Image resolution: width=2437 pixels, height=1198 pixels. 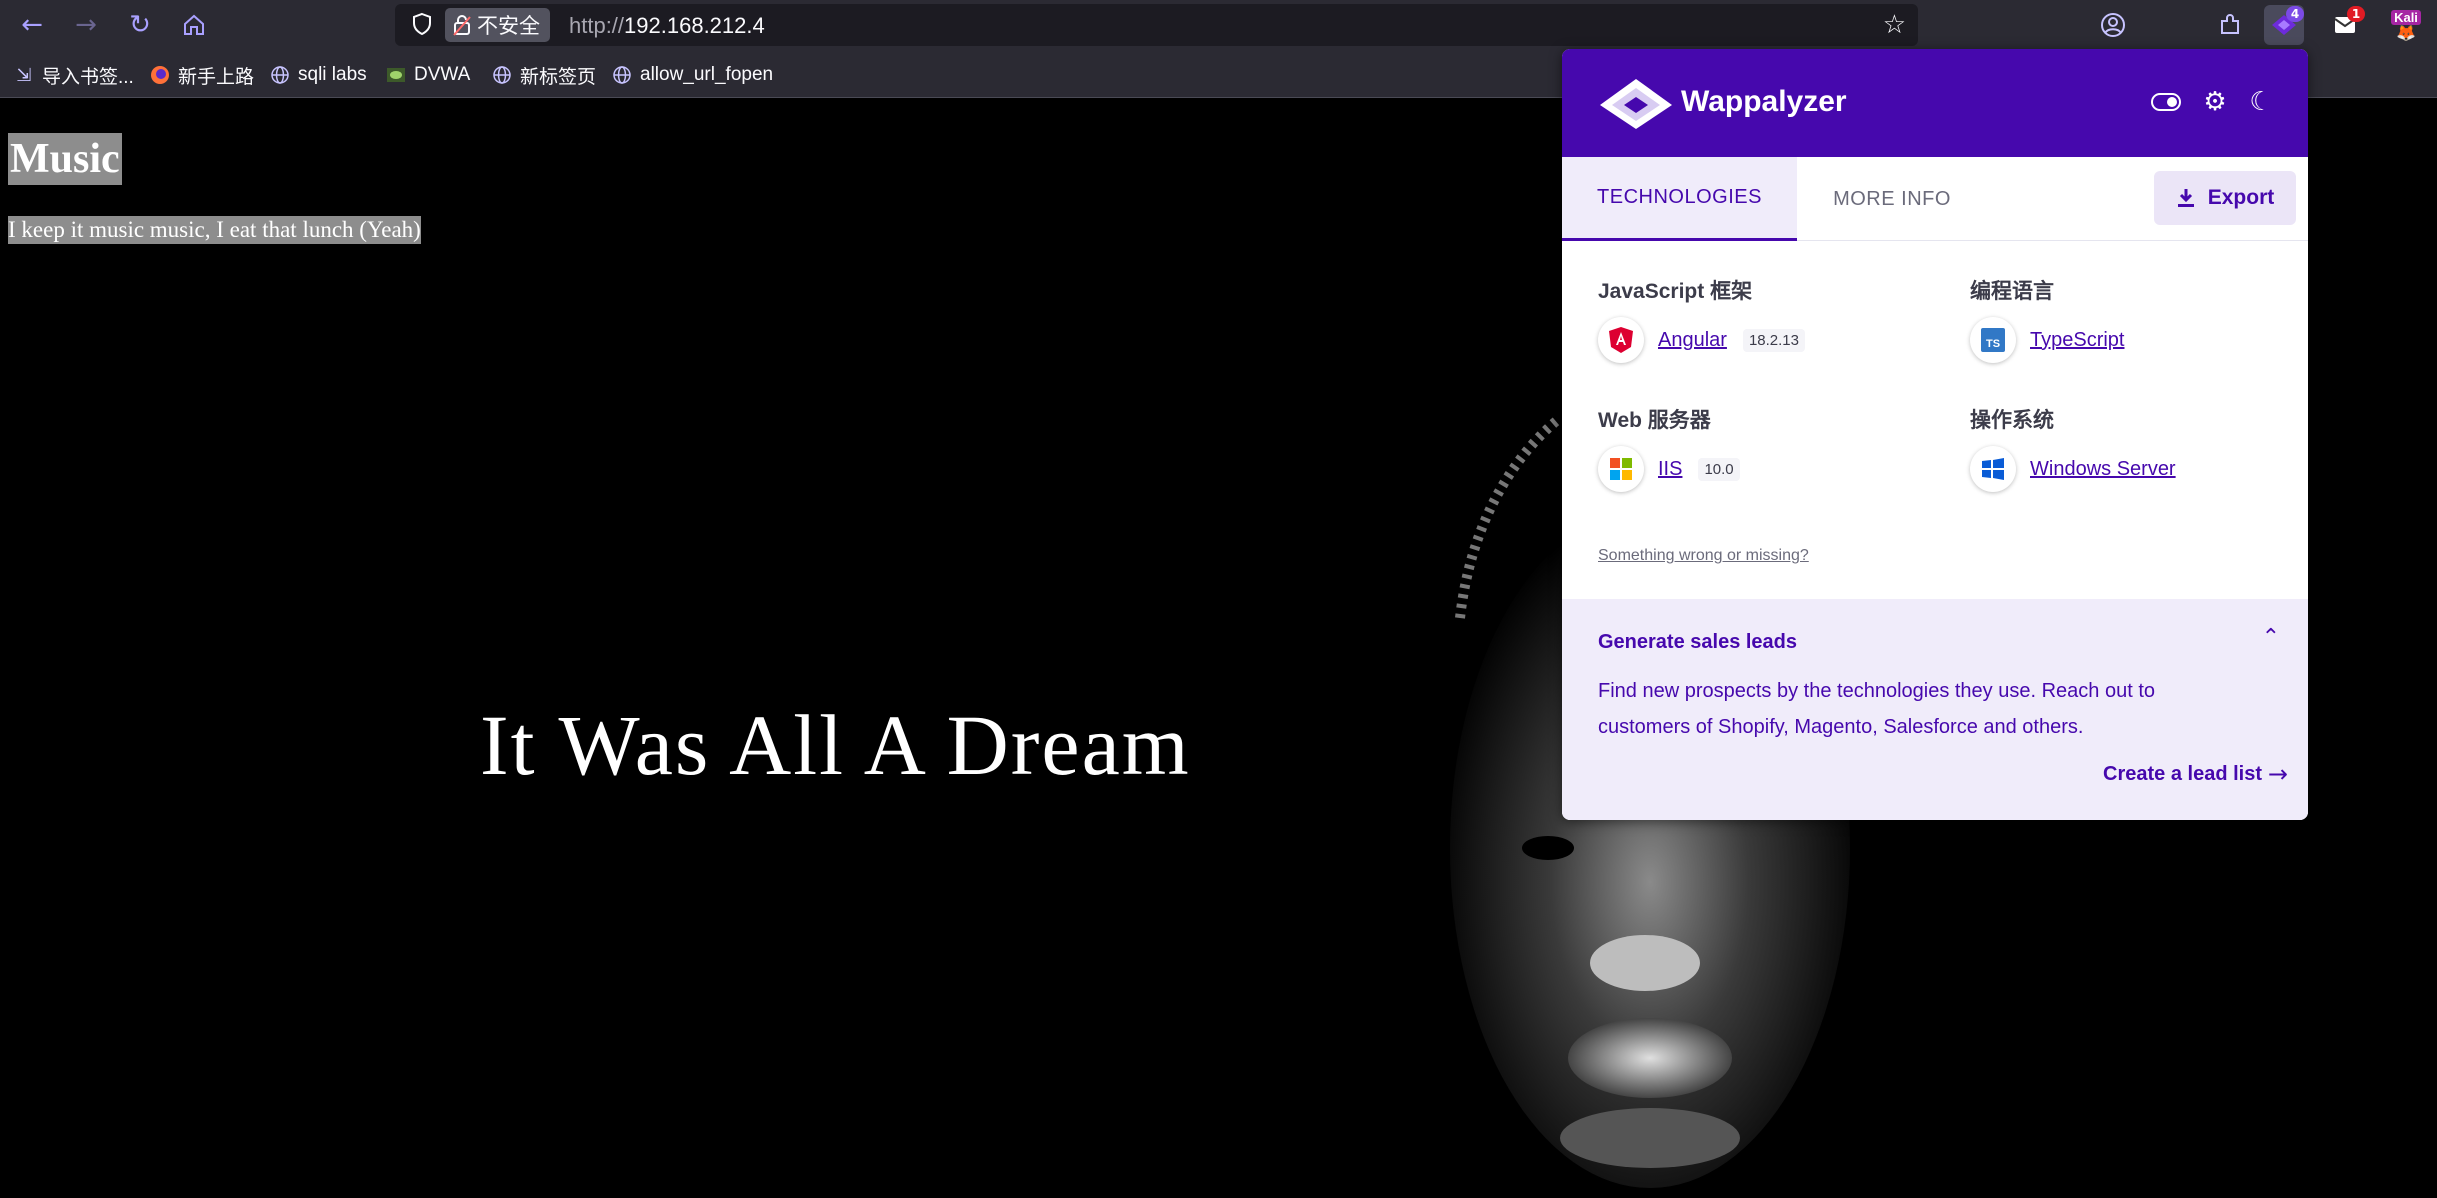 What do you see at coordinates (332, 74) in the screenshot?
I see `bookmark-label: sqli labs` at bounding box center [332, 74].